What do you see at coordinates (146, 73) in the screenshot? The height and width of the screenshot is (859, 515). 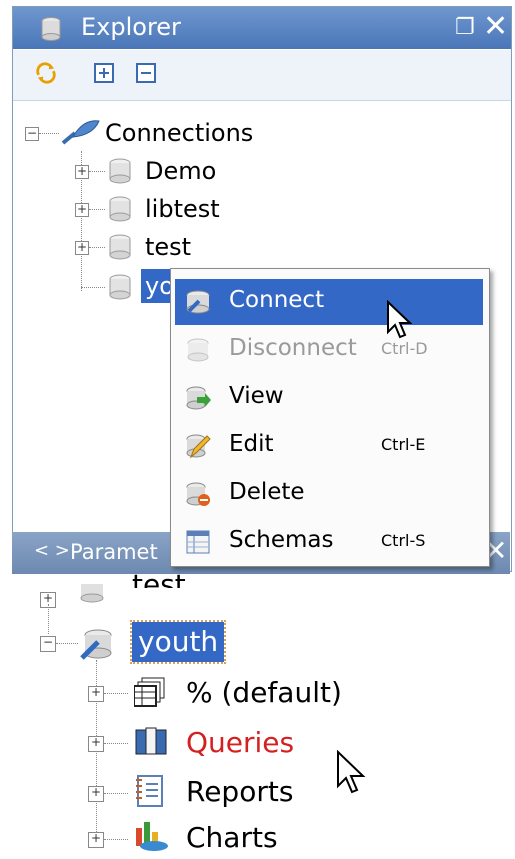 I see `collapse-all-icon` at bounding box center [146, 73].